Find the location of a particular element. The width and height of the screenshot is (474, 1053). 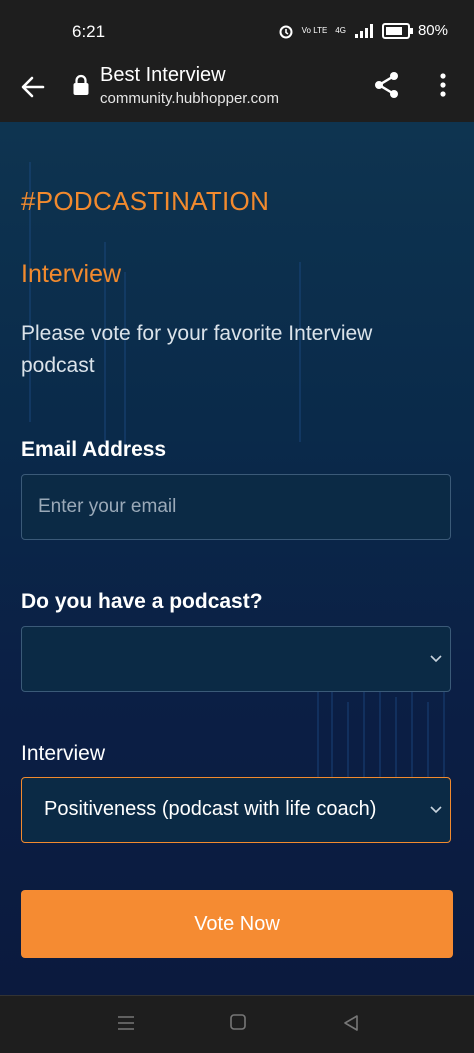

email-input is located at coordinates (236, 507).